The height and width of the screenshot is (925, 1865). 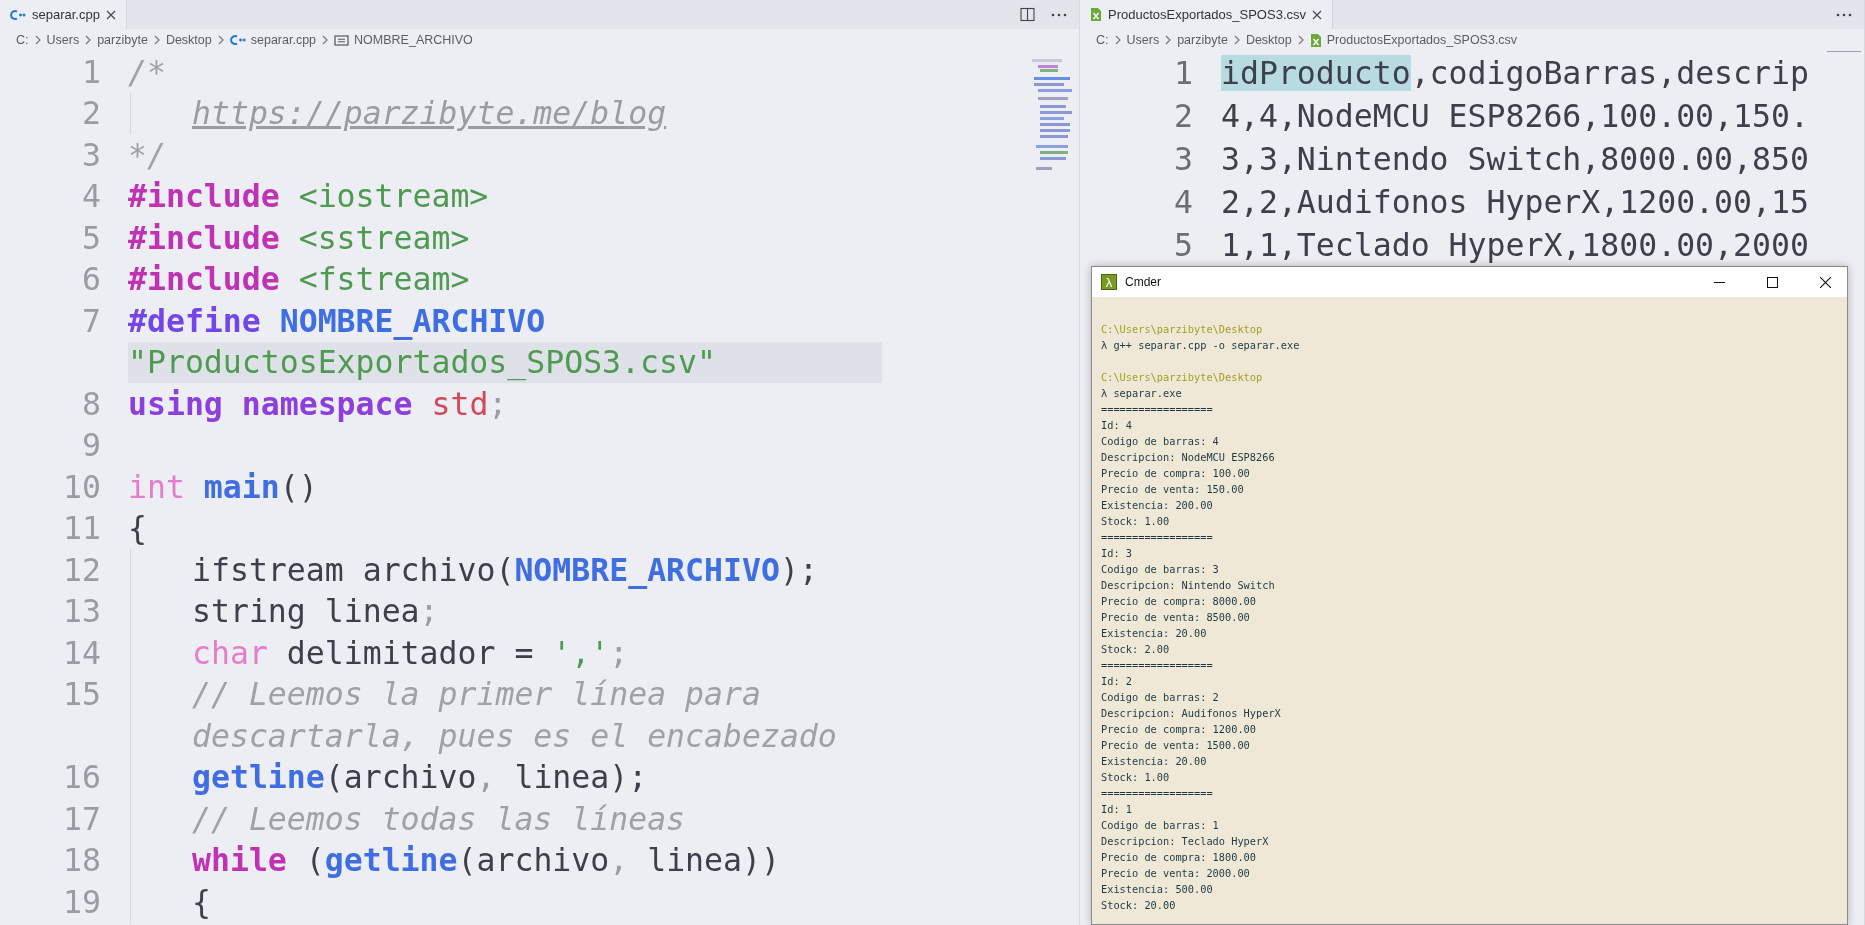 What do you see at coordinates (1315, 40) in the screenshot?
I see `spreadsheet-file-icon` at bounding box center [1315, 40].